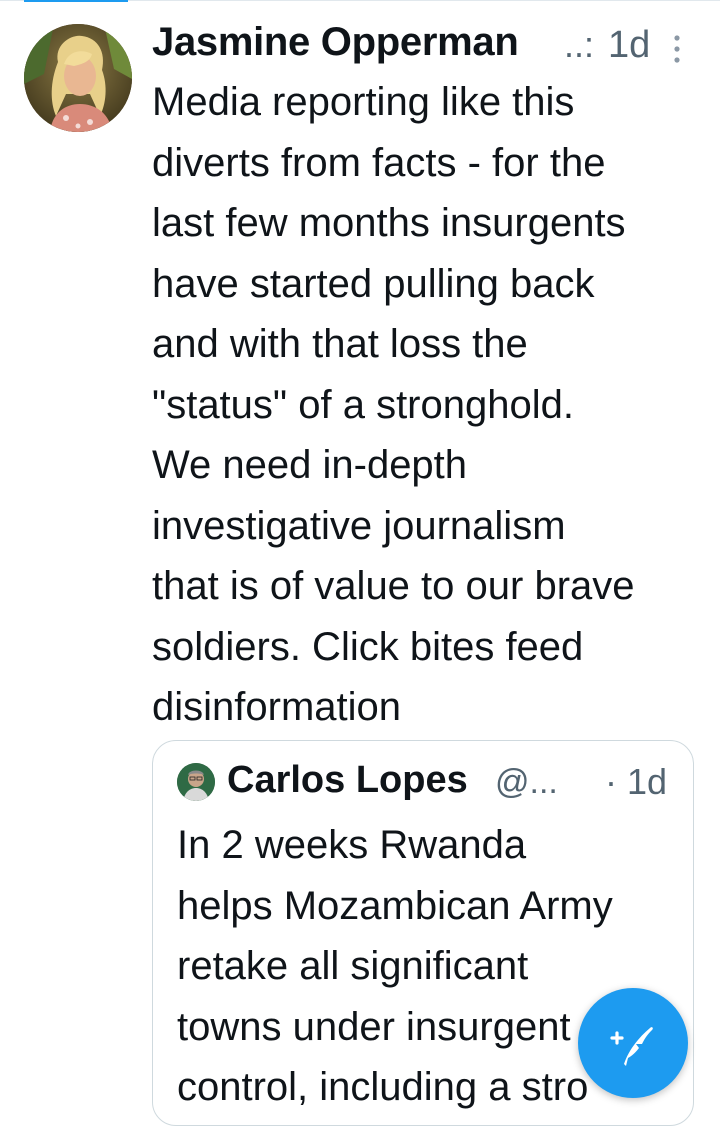 The image size is (720, 1130). What do you see at coordinates (363, 102) in the screenshot?
I see `tweet-text-line: Media reporting like this` at bounding box center [363, 102].